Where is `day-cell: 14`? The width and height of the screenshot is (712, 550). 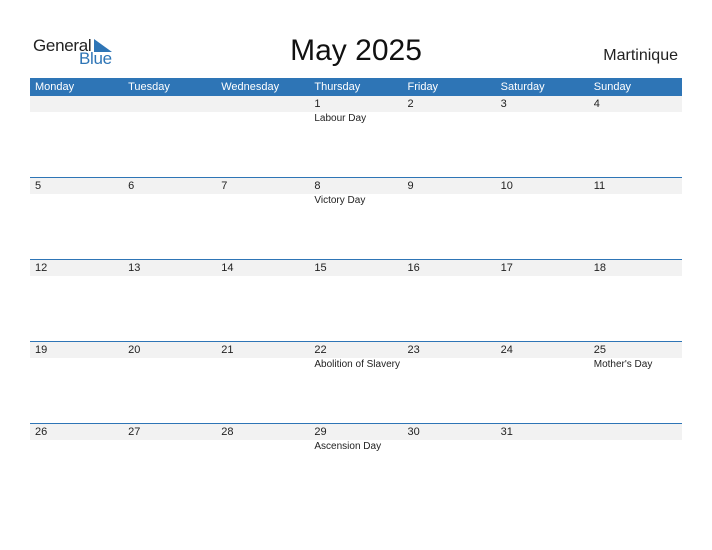 day-cell: 14 is located at coordinates (262, 268).